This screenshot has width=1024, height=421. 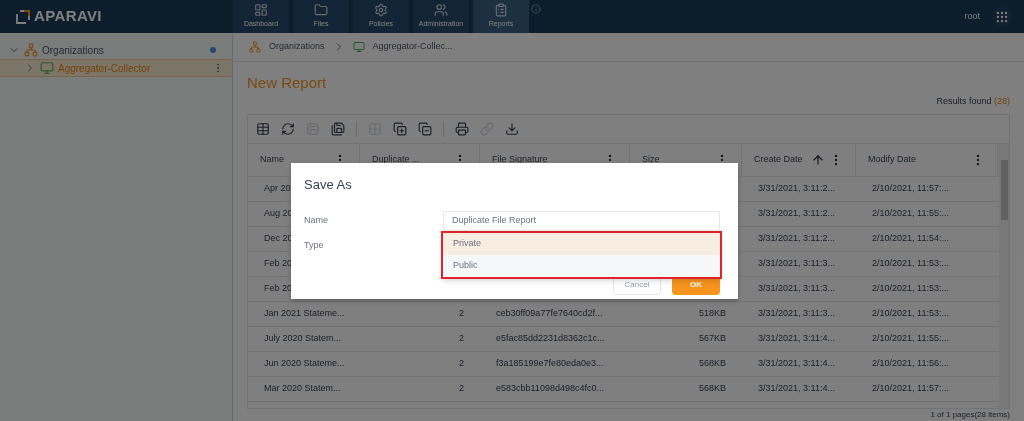 I want to click on grid-icon, so click(x=1002, y=16).